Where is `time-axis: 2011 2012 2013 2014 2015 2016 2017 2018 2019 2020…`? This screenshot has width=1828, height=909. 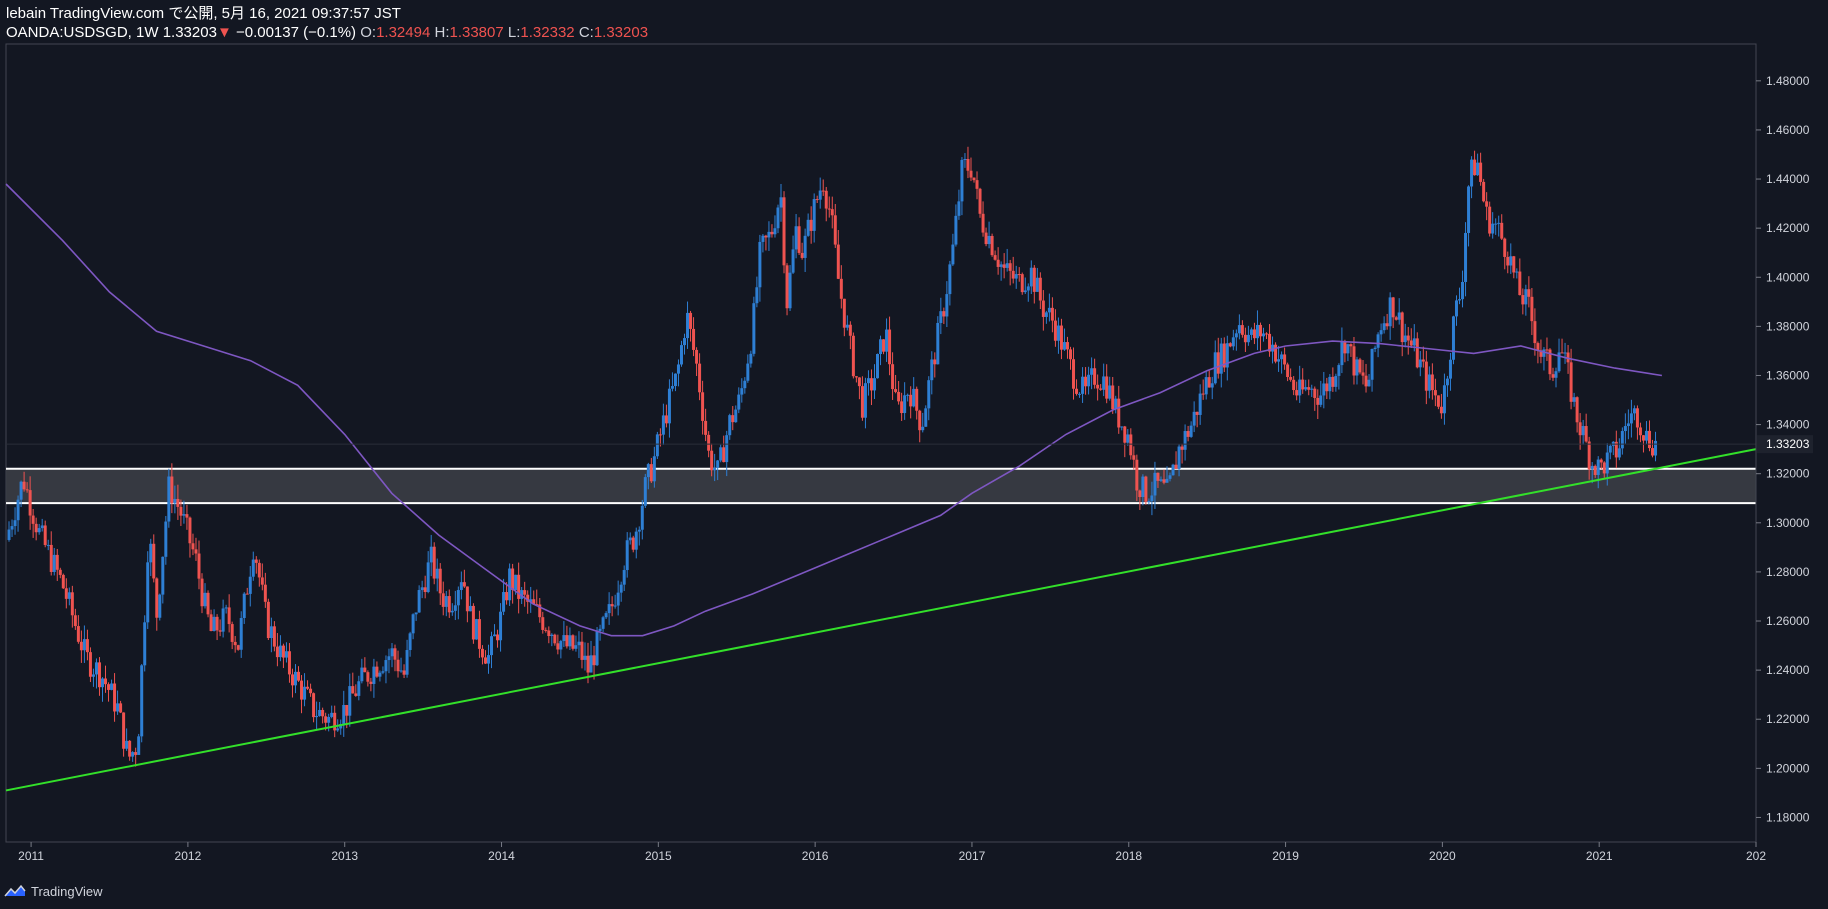
time-axis: 2011 2012 2013 2014 2015 2016 2017 2018 2019 2020… is located at coordinates (886, 852).